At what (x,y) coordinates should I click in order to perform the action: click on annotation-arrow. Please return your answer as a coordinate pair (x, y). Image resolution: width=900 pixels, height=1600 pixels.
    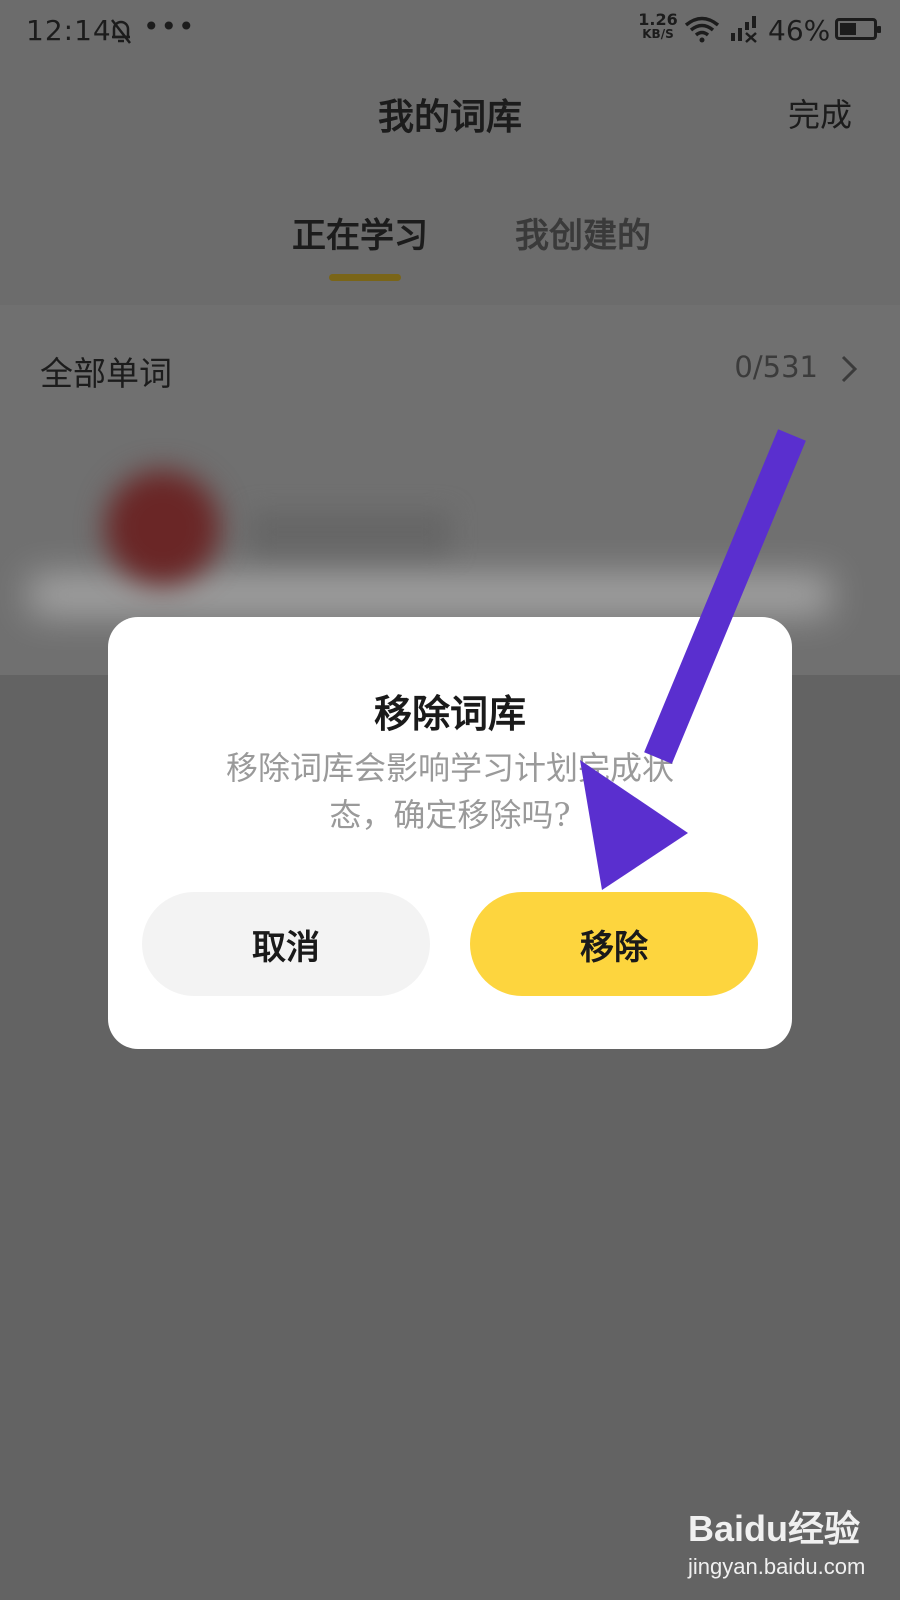
    Looking at the image, I should click on (693, 659).